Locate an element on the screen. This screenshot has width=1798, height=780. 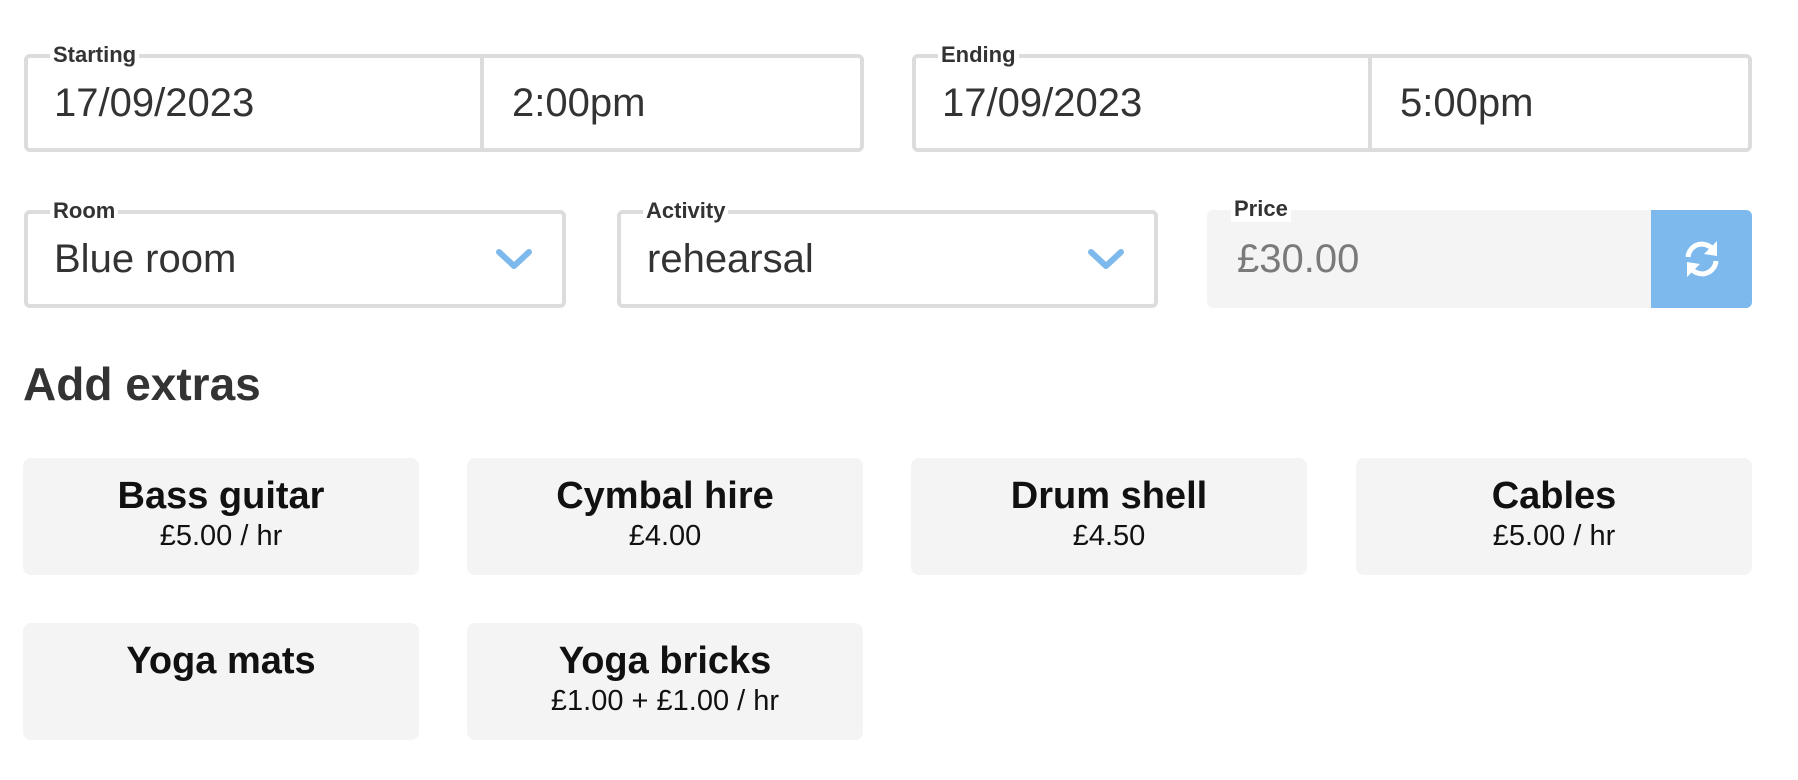
extra-title: Yoga bricks is located at coordinates (665, 661).